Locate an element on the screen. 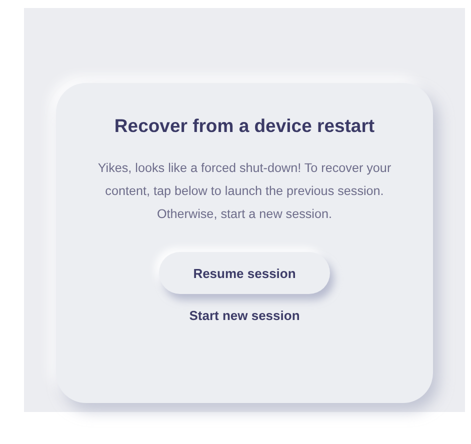 The height and width of the screenshot is (444, 471). resume-button: Resume session is located at coordinates (244, 273).